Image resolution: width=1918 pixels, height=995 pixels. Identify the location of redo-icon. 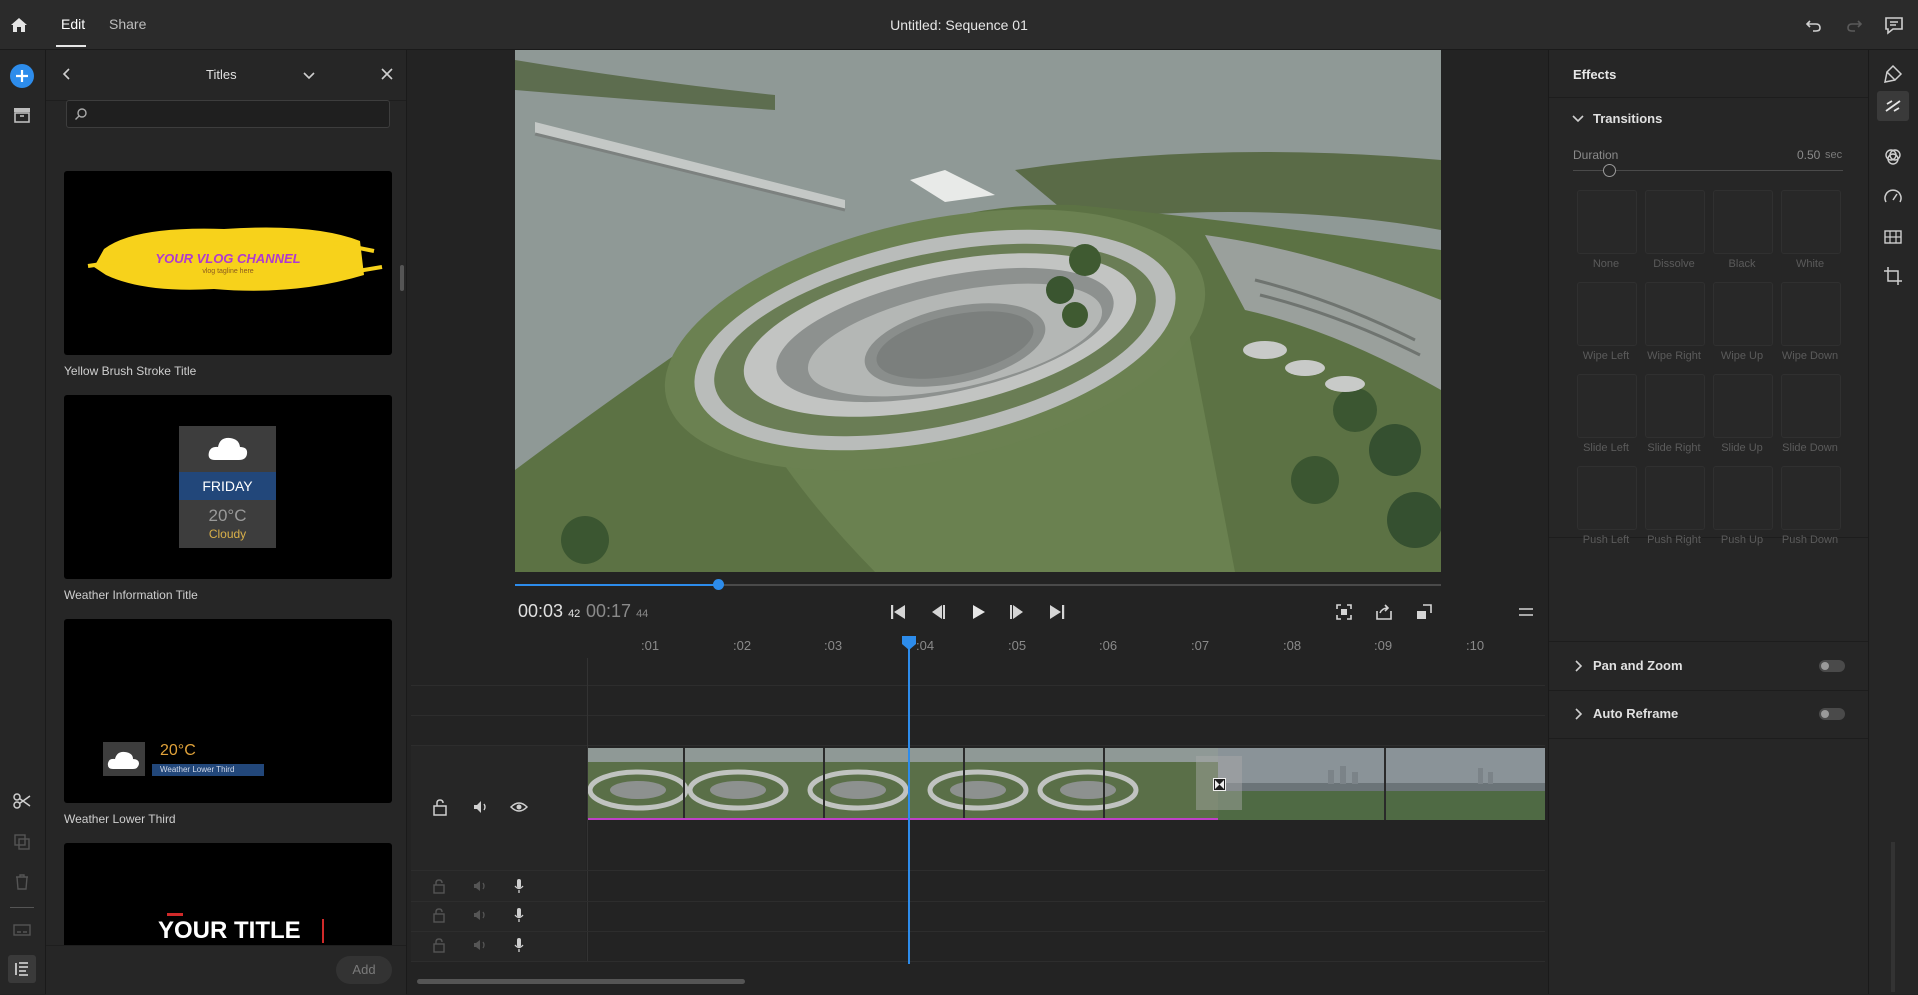
(1854, 25).